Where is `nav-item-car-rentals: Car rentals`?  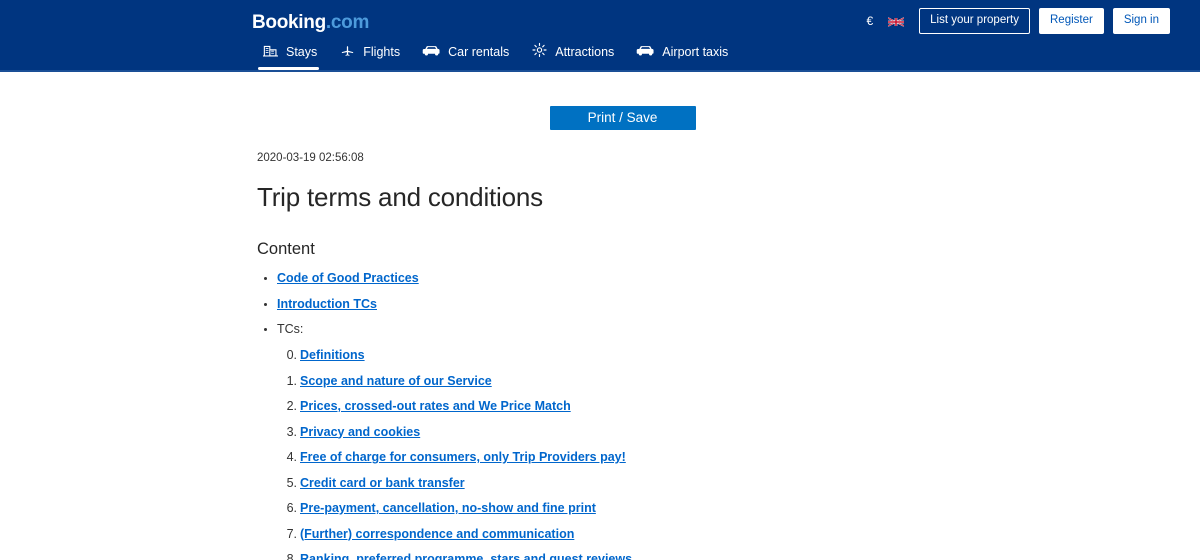 nav-item-car-rentals: Car rentals is located at coordinates (466, 56).